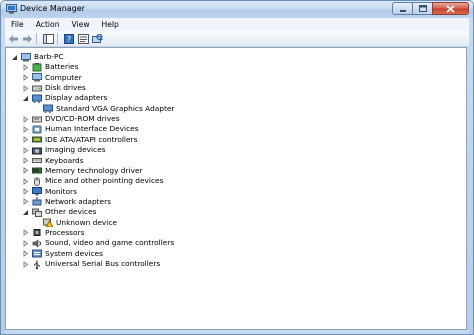 Image resolution: width=474 pixels, height=335 pixels. Describe the element at coordinates (48, 39) in the screenshot. I see `show-hide-console-tree-button` at that location.